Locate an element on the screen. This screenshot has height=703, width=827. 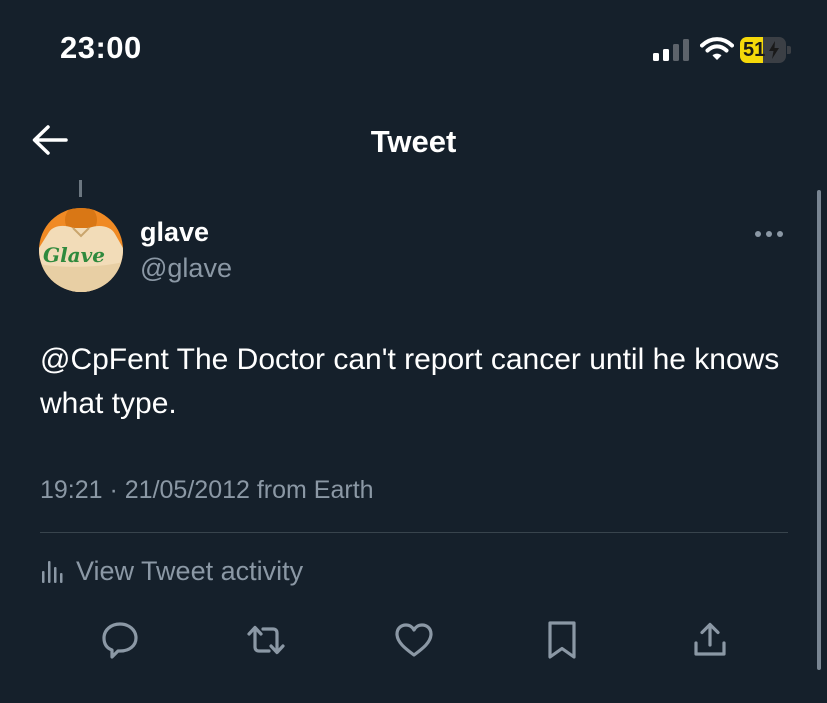
nav-bar: Tweet is located at coordinates (413, 140).